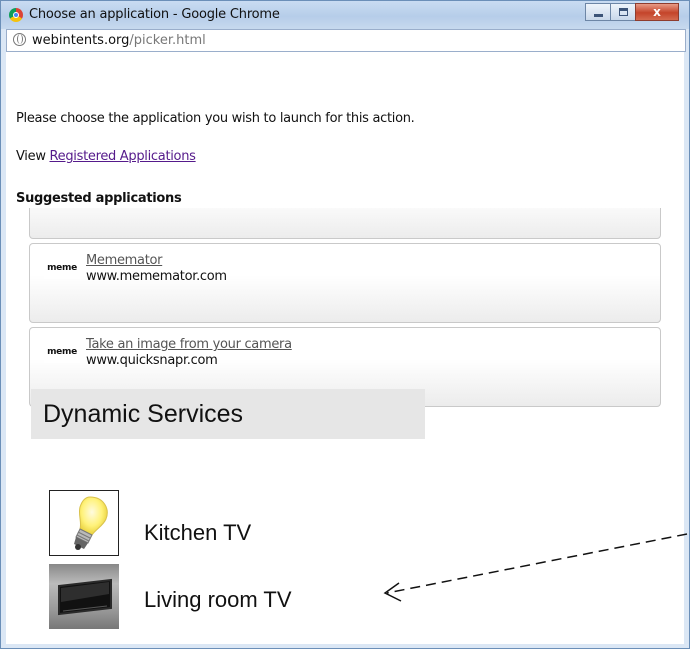 The width and height of the screenshot is (690, 650). I want to click on dashed-arrow-line, so click(537, 563).